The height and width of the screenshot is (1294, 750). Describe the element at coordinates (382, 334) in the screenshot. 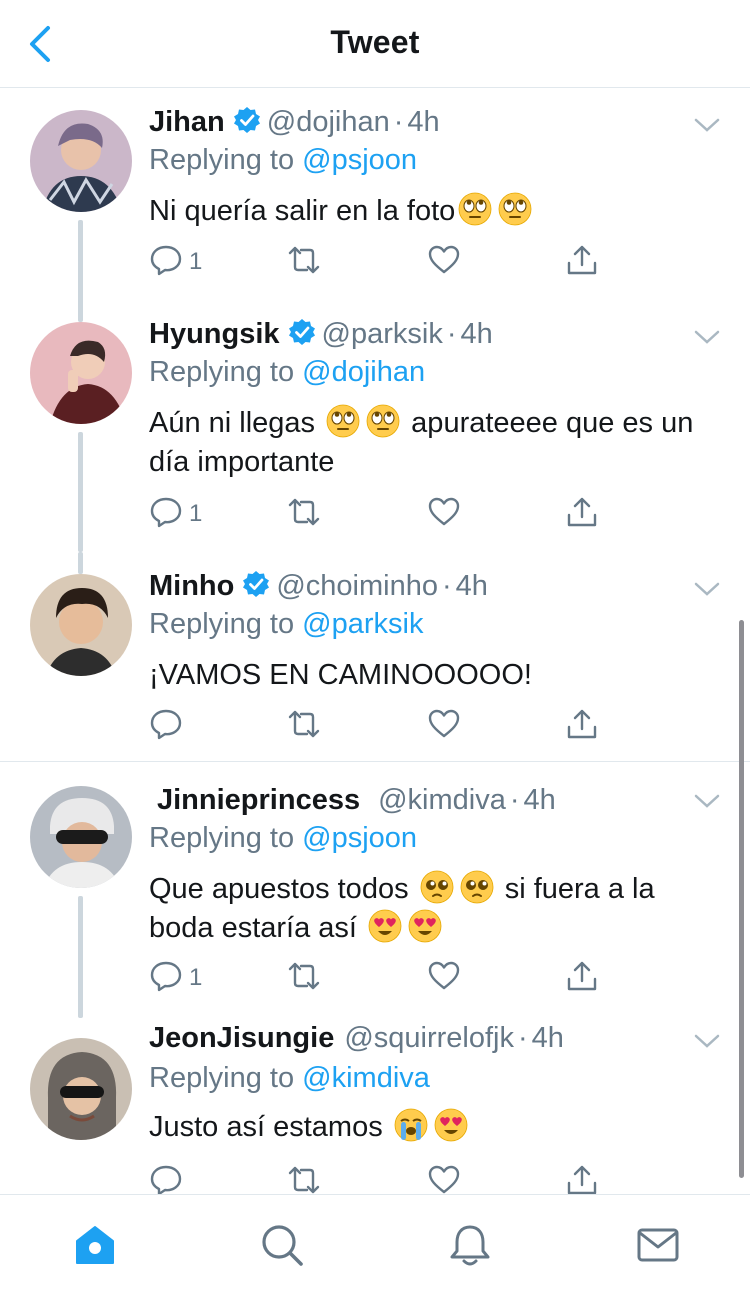

I see `user-handle: @parksik` at that location.